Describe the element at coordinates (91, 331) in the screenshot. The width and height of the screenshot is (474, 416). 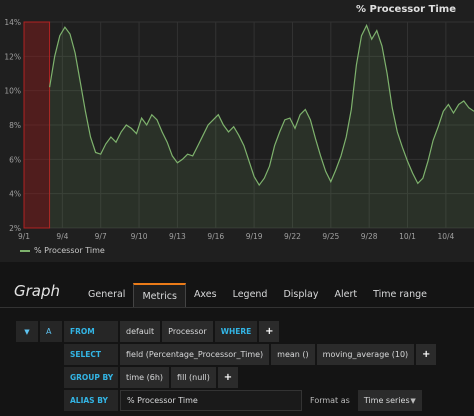
I see `from-keyword: FROM` at that location.